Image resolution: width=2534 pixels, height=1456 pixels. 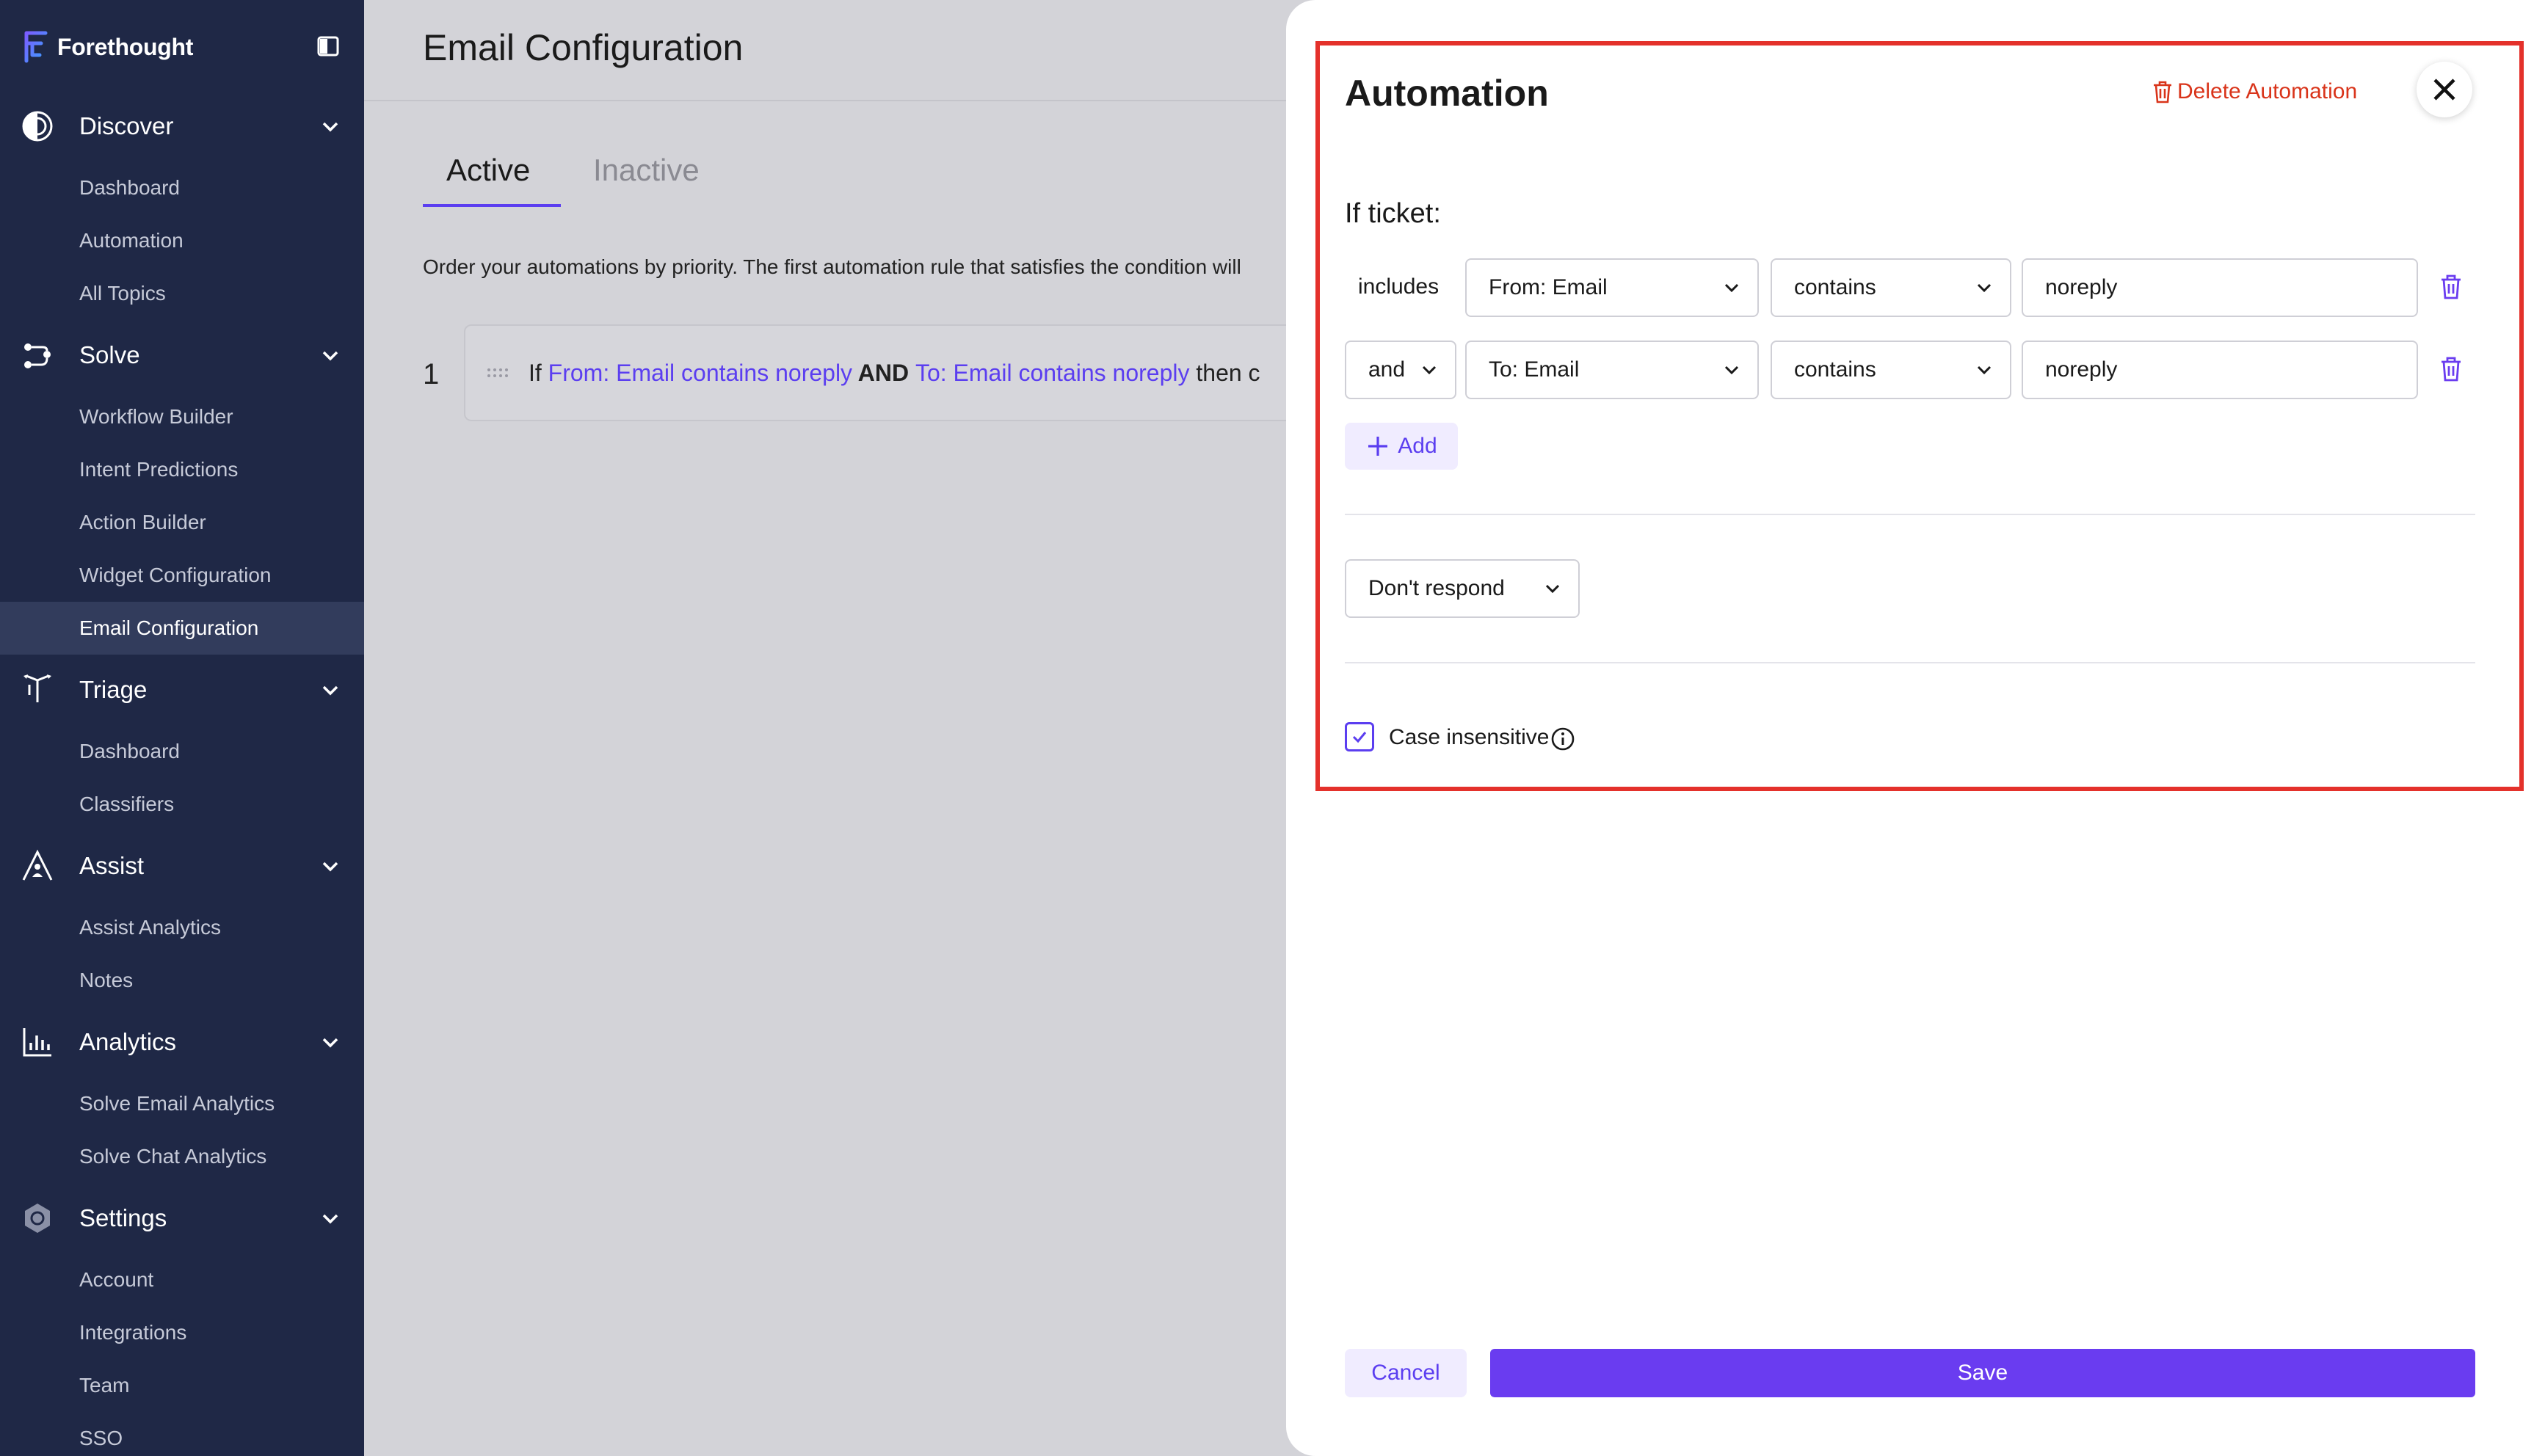 What do you see at coordinates (182, 980) in the screenshot?
I see `sidebar-item-notes: Notes` at bounding box center [182, 980].